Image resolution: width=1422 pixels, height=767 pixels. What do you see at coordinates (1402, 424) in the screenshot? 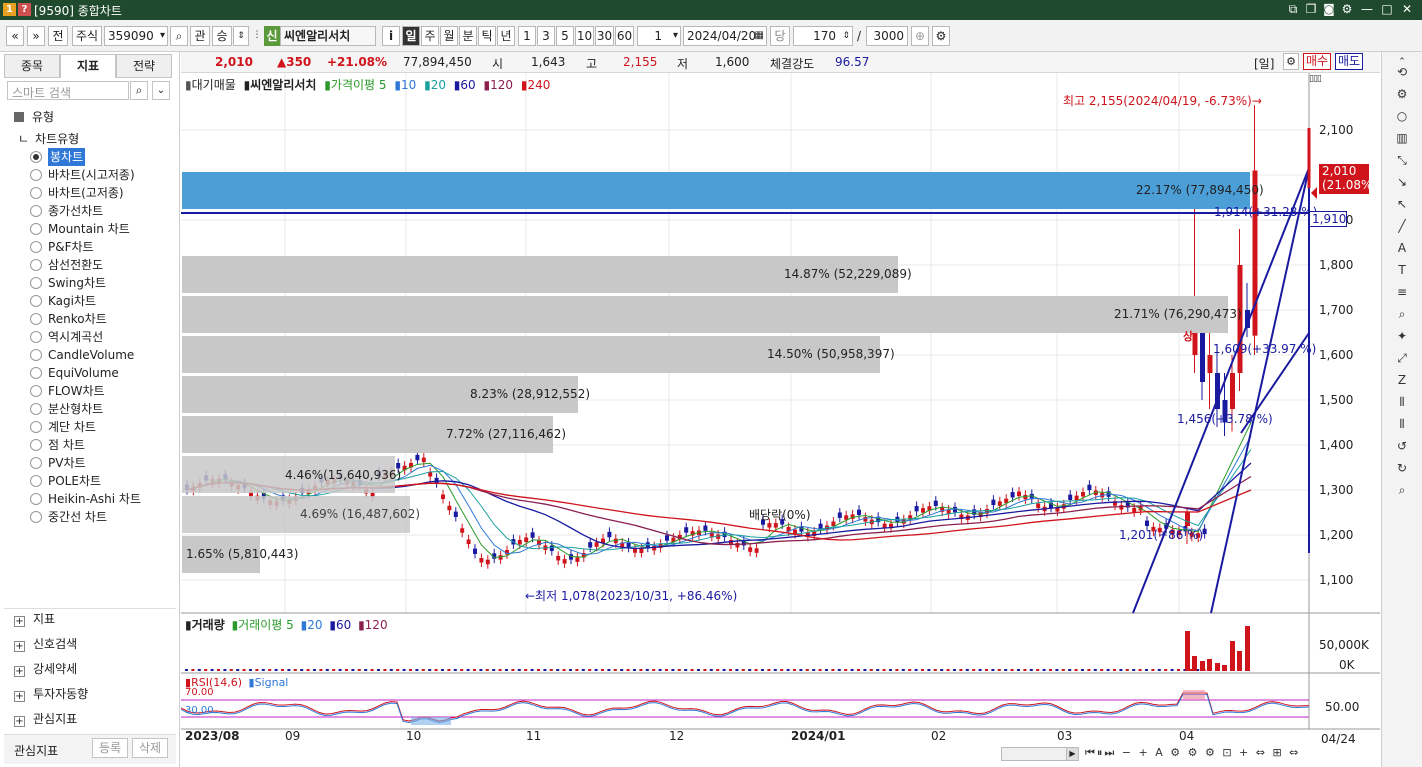
I see `bars2-icon: ⦀` at bounding box center [1402, 424].